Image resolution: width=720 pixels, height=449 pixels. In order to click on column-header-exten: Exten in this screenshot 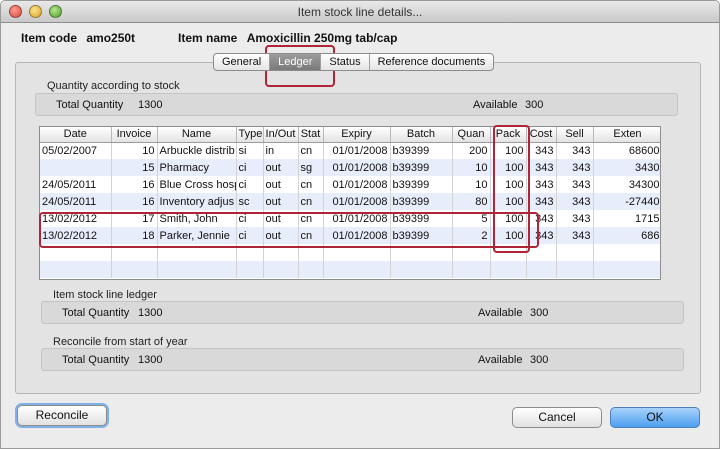, I will do `click(626, 135)`.